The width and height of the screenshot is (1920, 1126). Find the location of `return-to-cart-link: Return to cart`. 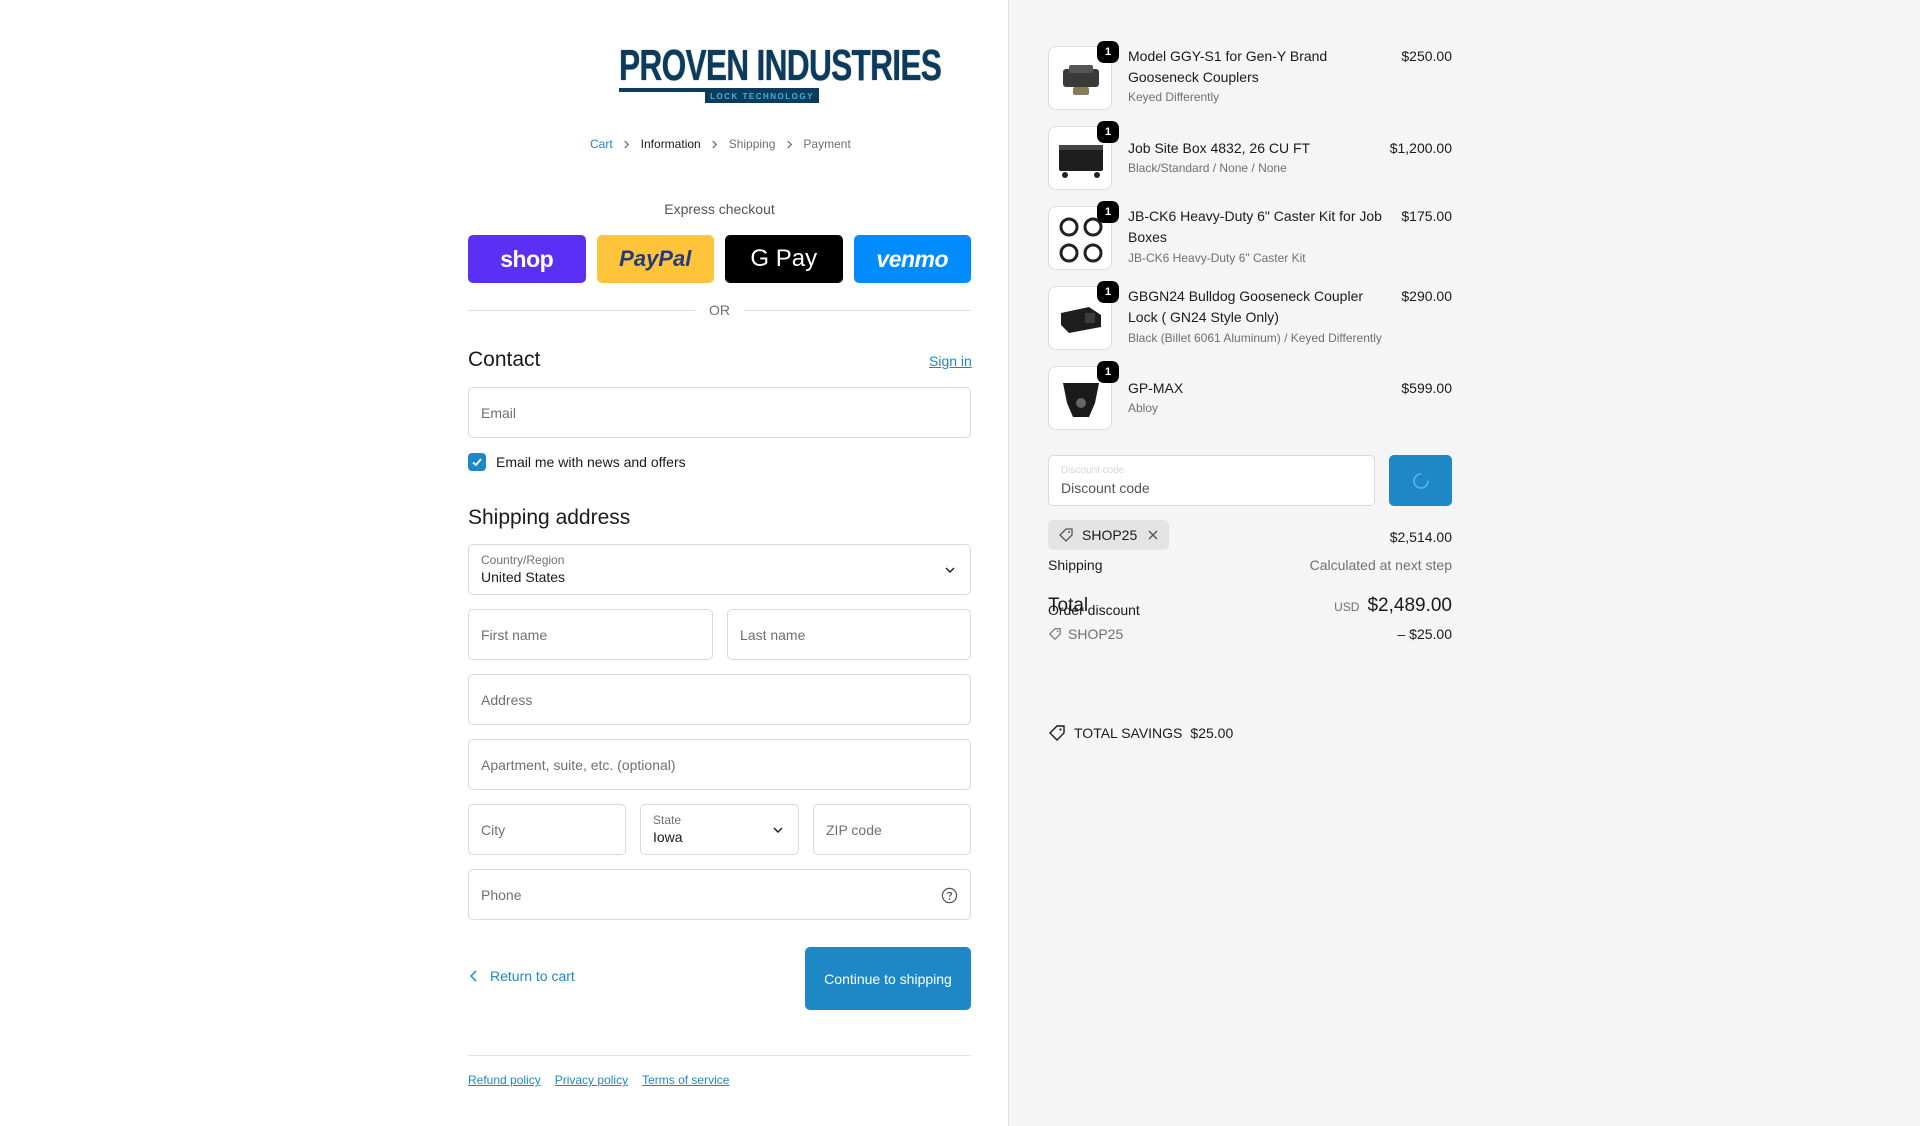

return-to-cart-link: Return to cart is located at coordinates (521, 976).